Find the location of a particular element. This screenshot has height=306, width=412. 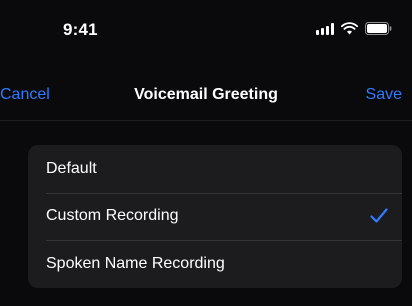

checkmark-icon is located at coordinates (379, 215).